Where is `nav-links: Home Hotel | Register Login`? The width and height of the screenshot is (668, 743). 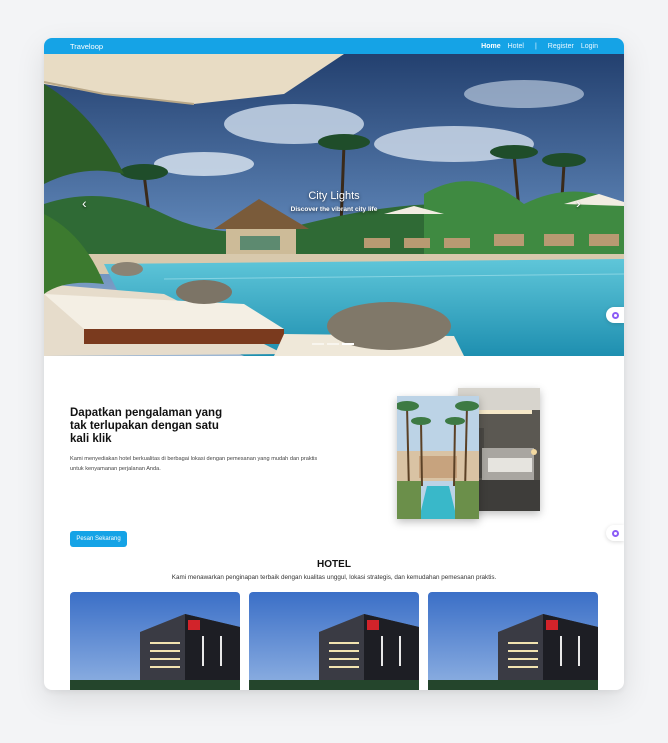 nav-links: Home Hotel | Register Login is located at coordinates (539, 46).